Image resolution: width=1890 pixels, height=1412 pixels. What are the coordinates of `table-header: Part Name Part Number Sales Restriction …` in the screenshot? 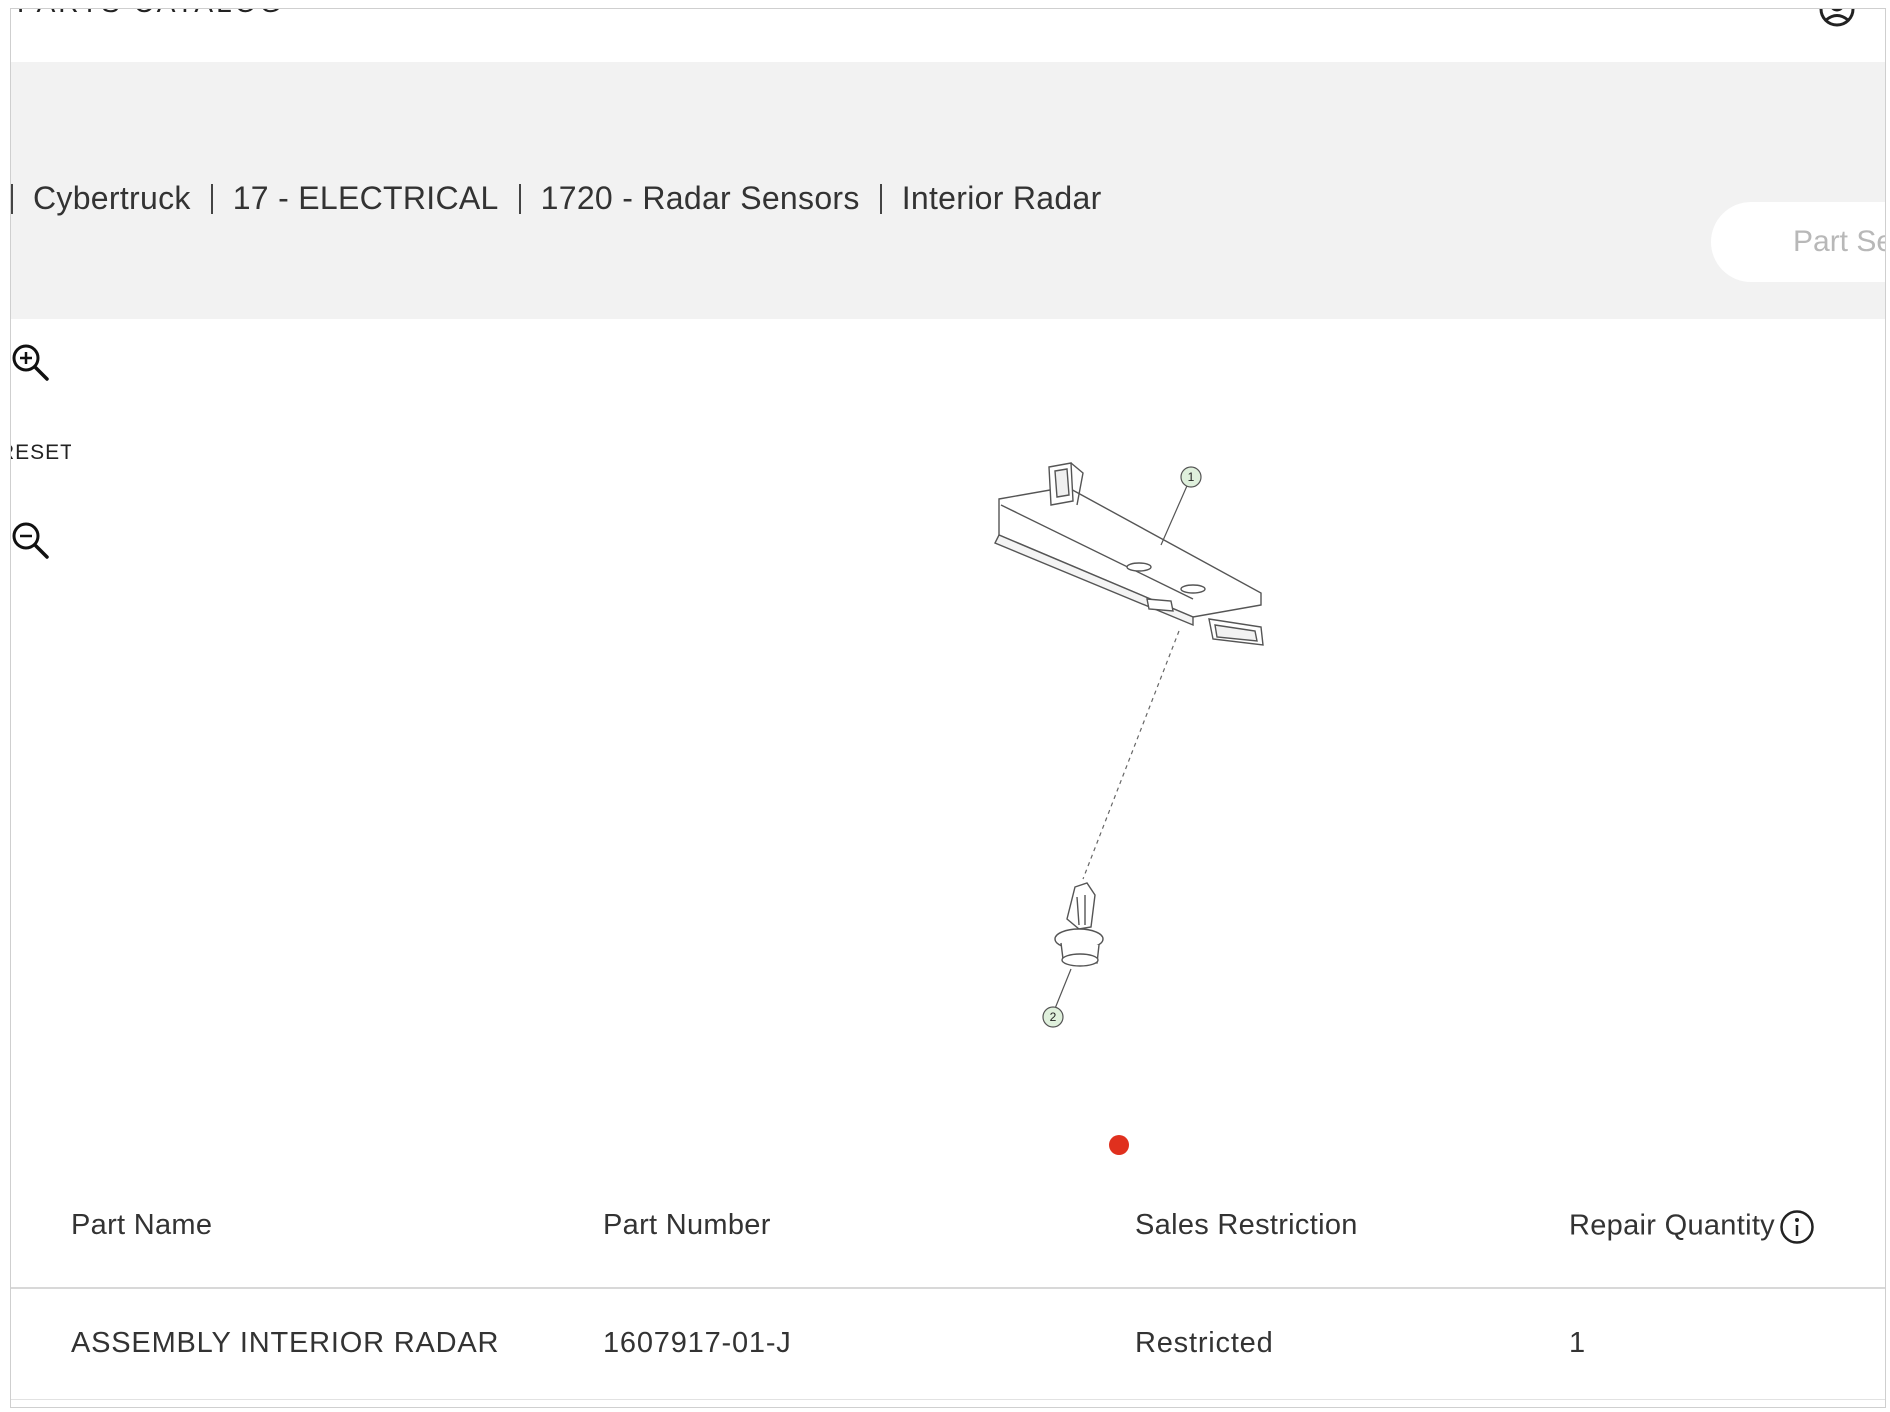 It's located at (948, 1239).